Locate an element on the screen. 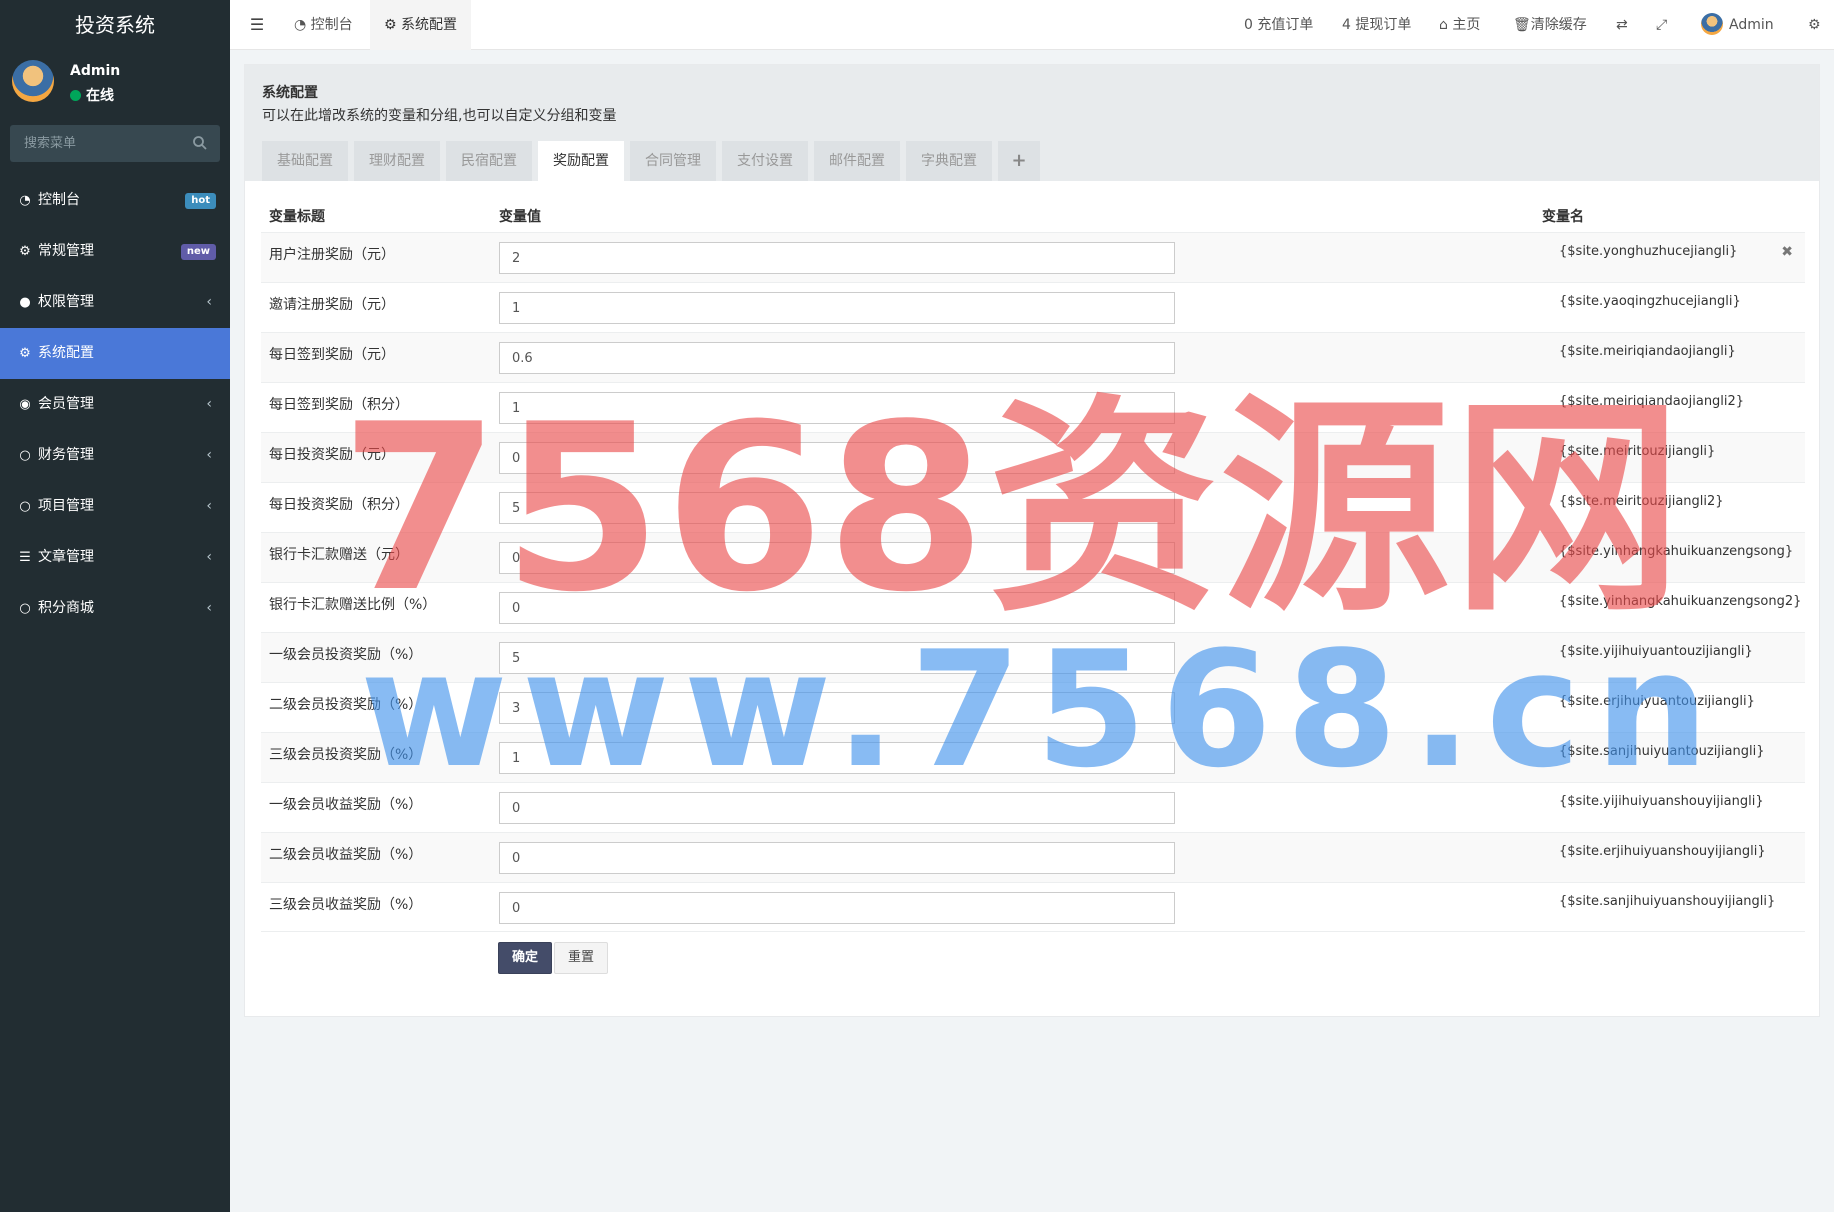 This screenshot has width=1834, height=1212. sidebar-item-finance: ○ 财务管理 ‹ is located at coordinates (115, 455).